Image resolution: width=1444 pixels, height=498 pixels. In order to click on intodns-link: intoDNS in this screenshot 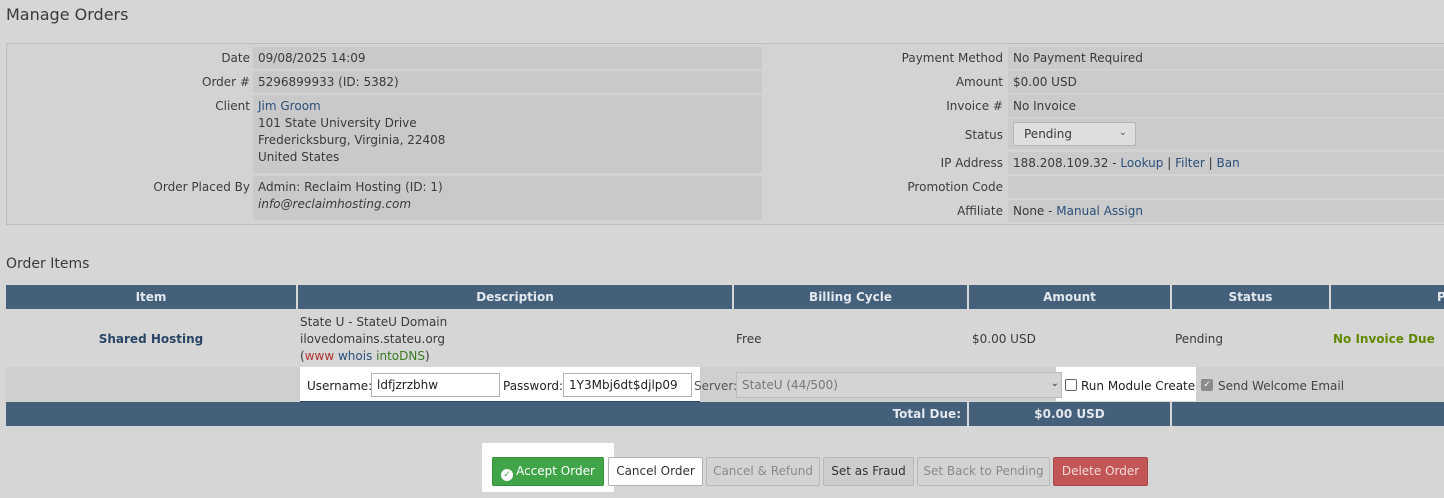, I will do `click(400, 356)`.